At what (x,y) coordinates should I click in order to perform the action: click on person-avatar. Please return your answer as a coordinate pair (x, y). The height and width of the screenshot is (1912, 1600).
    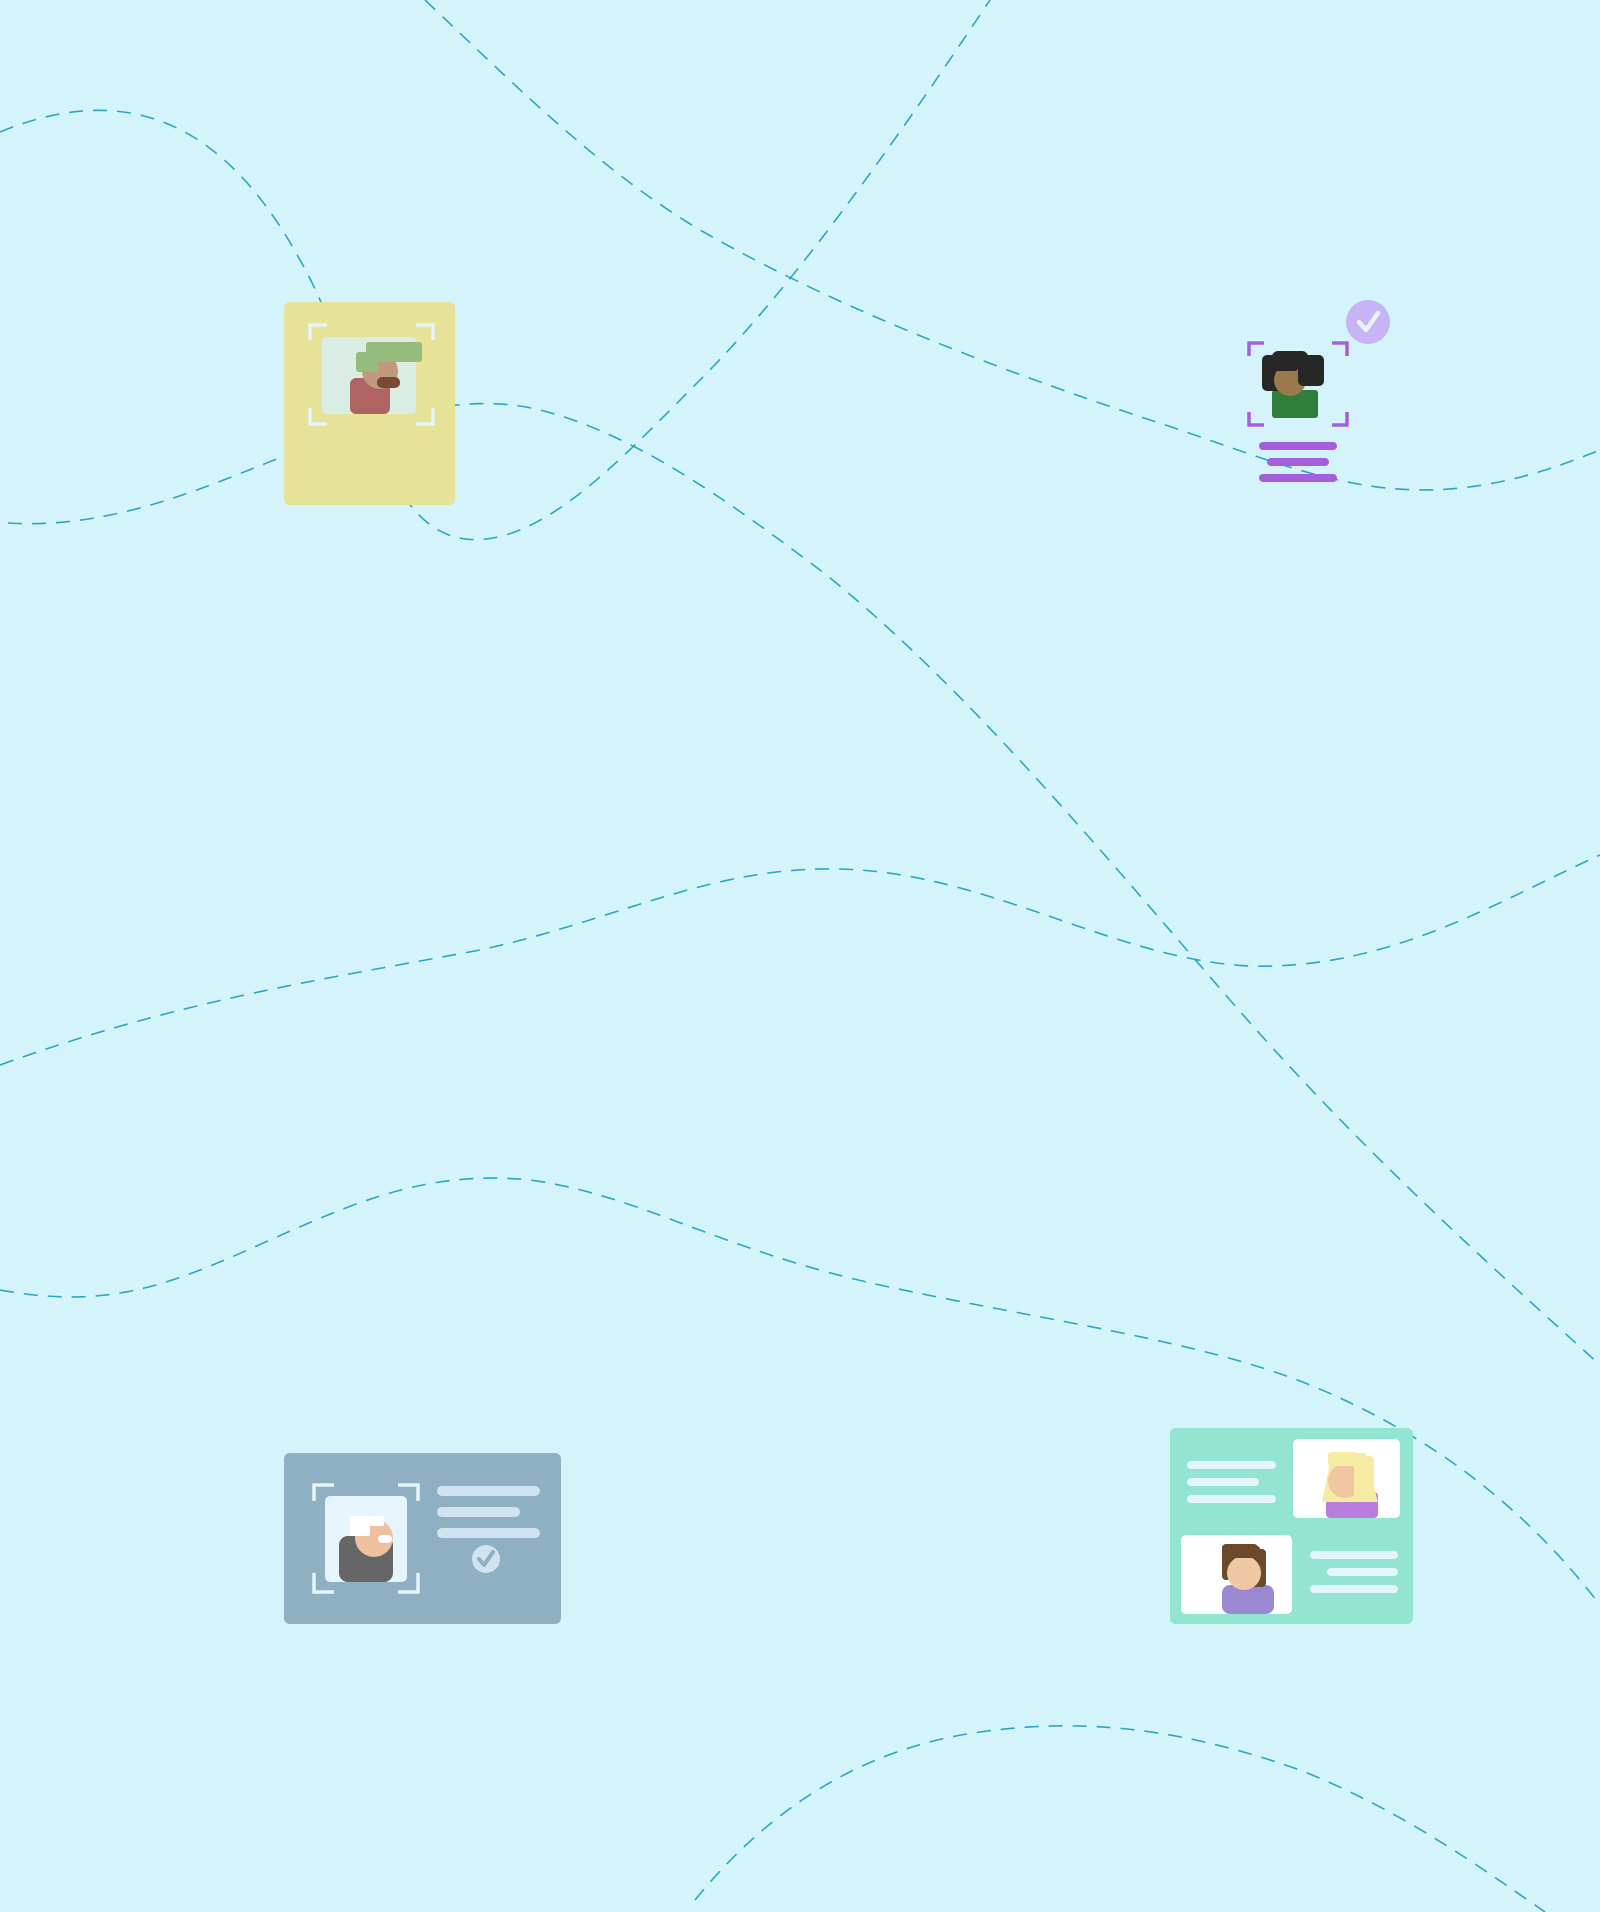
    Looking at the image, I should click on (1350, 1485).